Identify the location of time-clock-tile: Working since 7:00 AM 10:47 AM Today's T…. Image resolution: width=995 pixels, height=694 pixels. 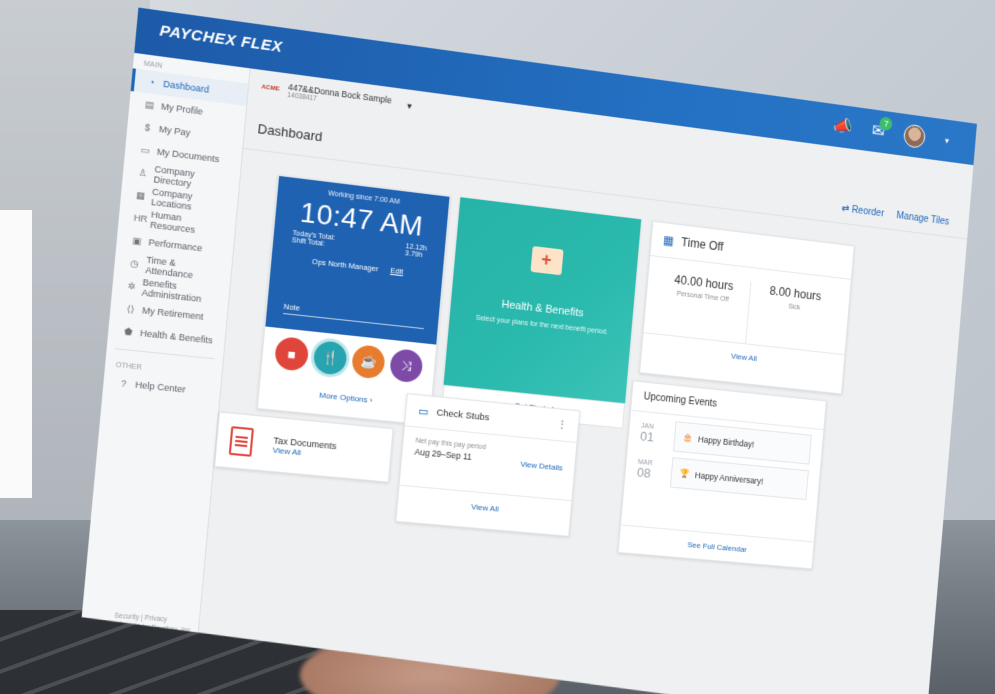
(354, 300).